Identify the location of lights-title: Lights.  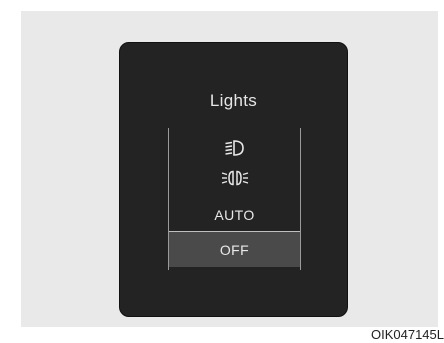
(233, 100).